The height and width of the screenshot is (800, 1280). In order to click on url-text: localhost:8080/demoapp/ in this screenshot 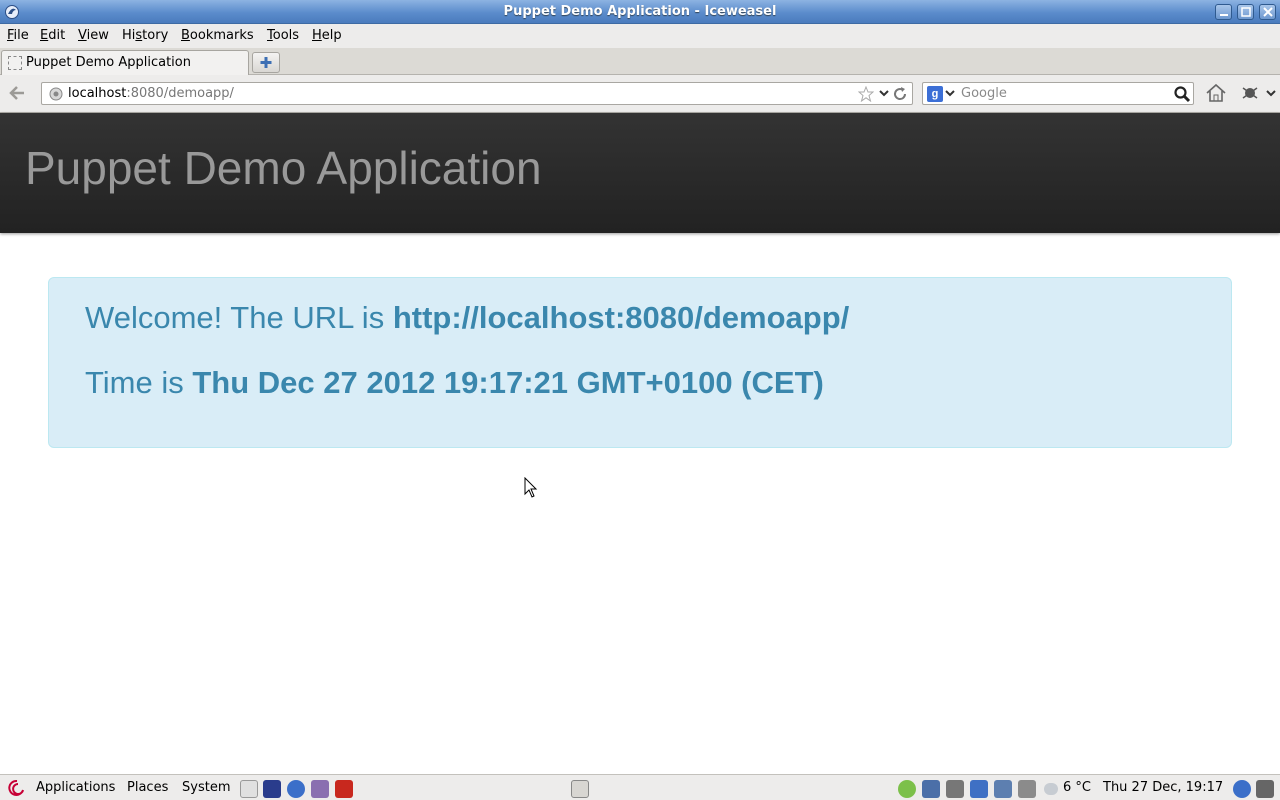, I will do `click(151, 93)`.